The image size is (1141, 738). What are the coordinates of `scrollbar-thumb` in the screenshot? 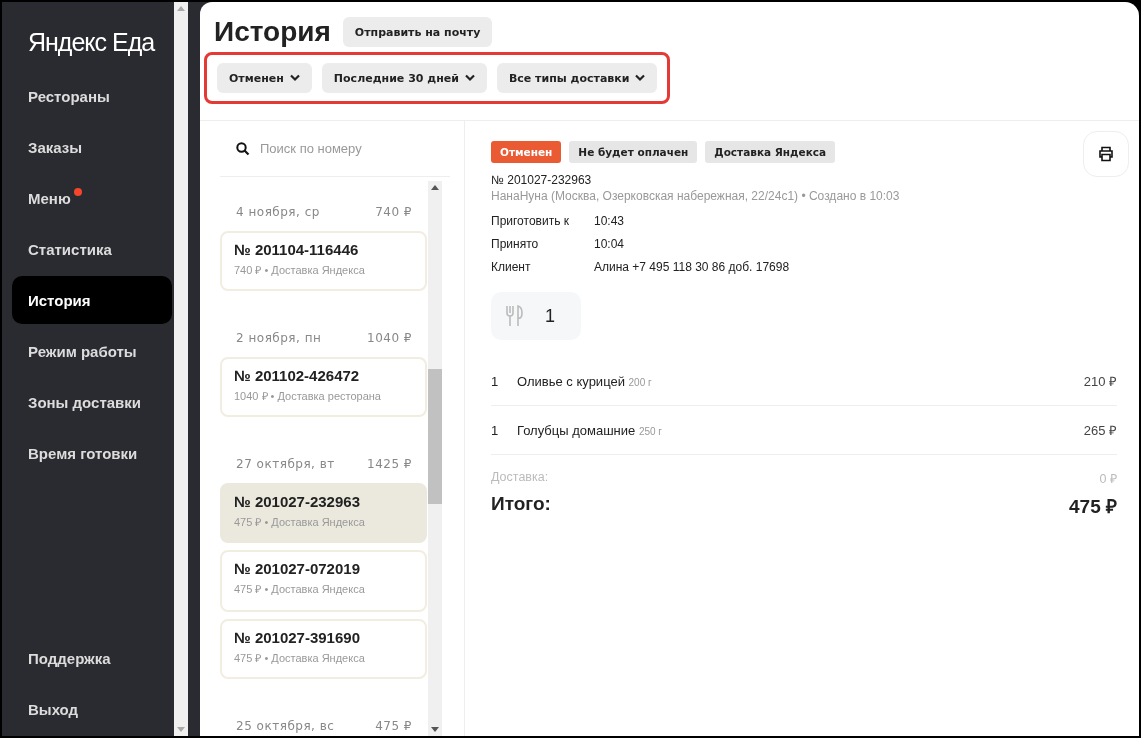 It's located at (435, 436).